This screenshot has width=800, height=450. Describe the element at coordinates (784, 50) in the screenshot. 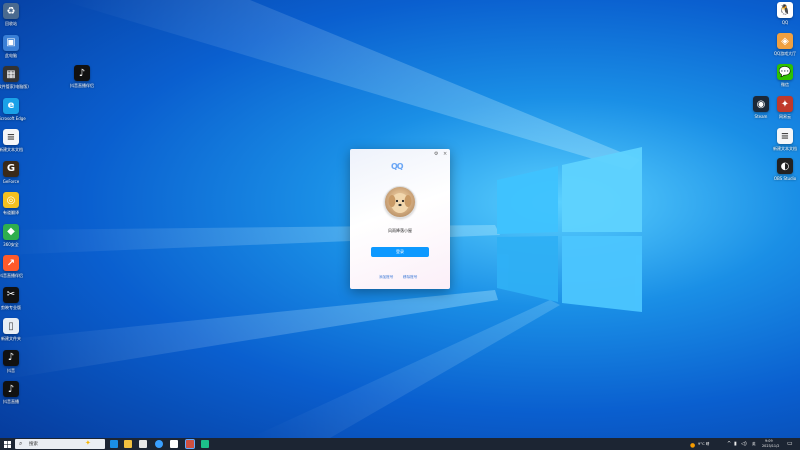

I see `desktop-icon: ◈ QQ游戏大厅` at that location.